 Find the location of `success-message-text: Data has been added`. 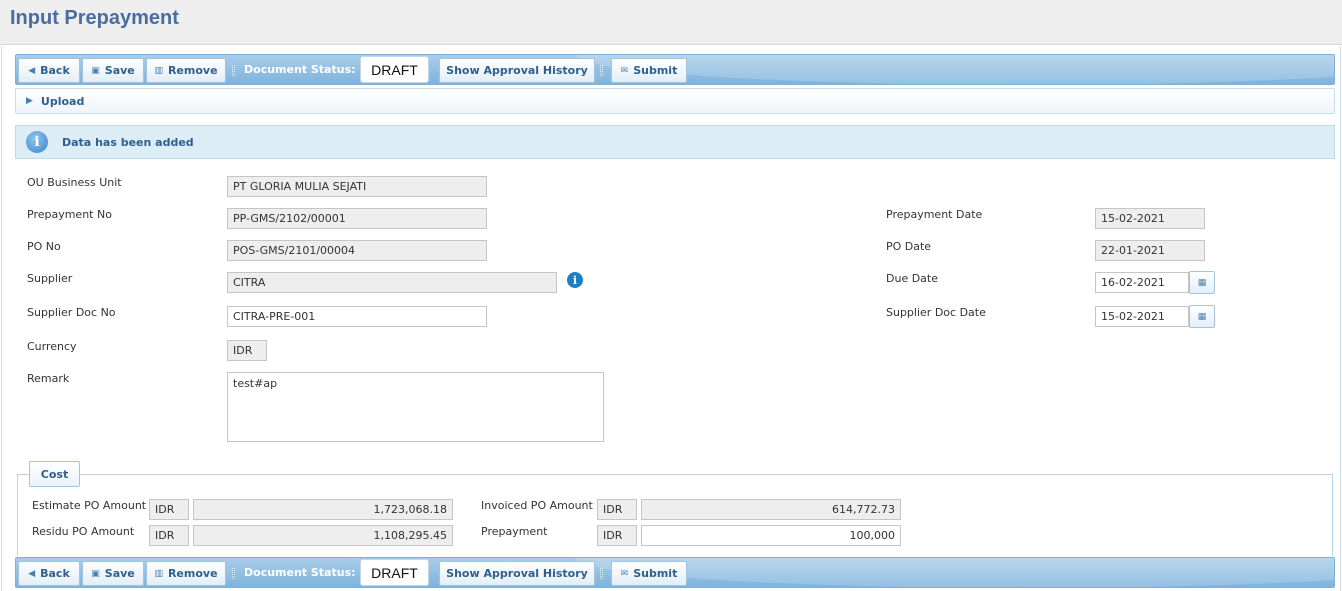

success-message-text: Data has been added is located at coordinates (128, 142).